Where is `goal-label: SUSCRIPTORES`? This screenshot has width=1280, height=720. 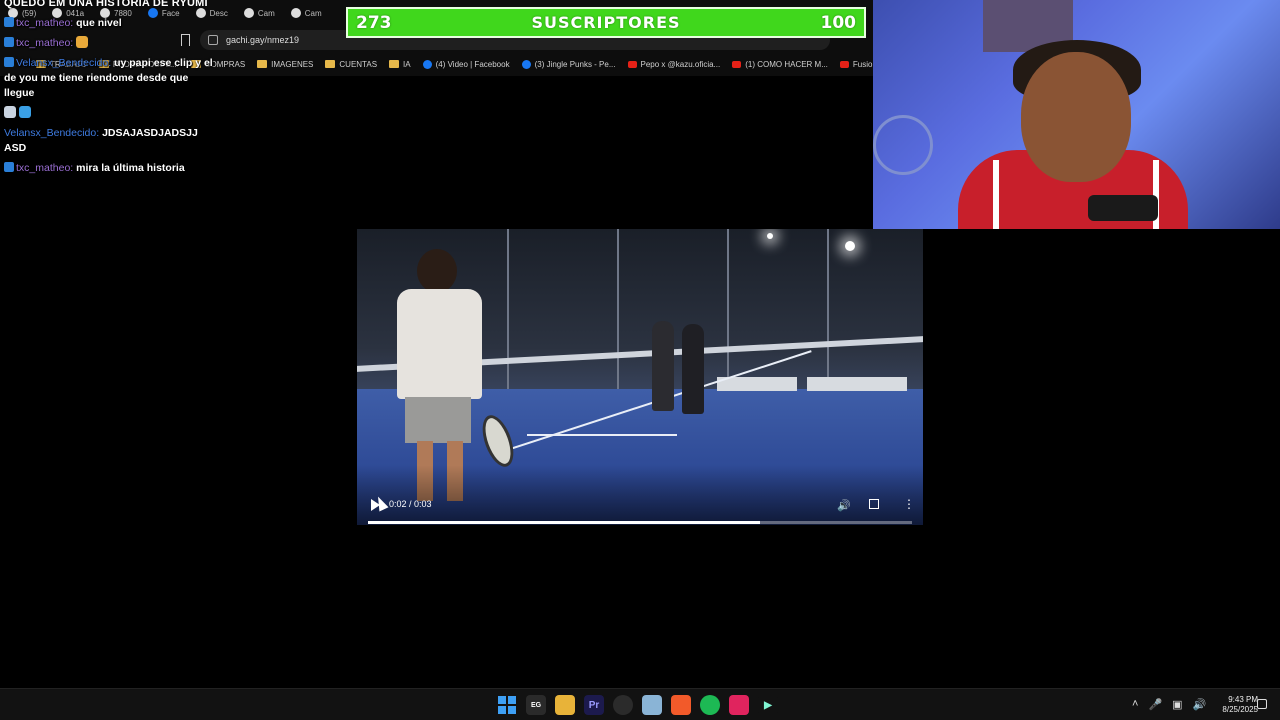
goal-label: SUSCRIPTORES is located at coordinates (606, 22).